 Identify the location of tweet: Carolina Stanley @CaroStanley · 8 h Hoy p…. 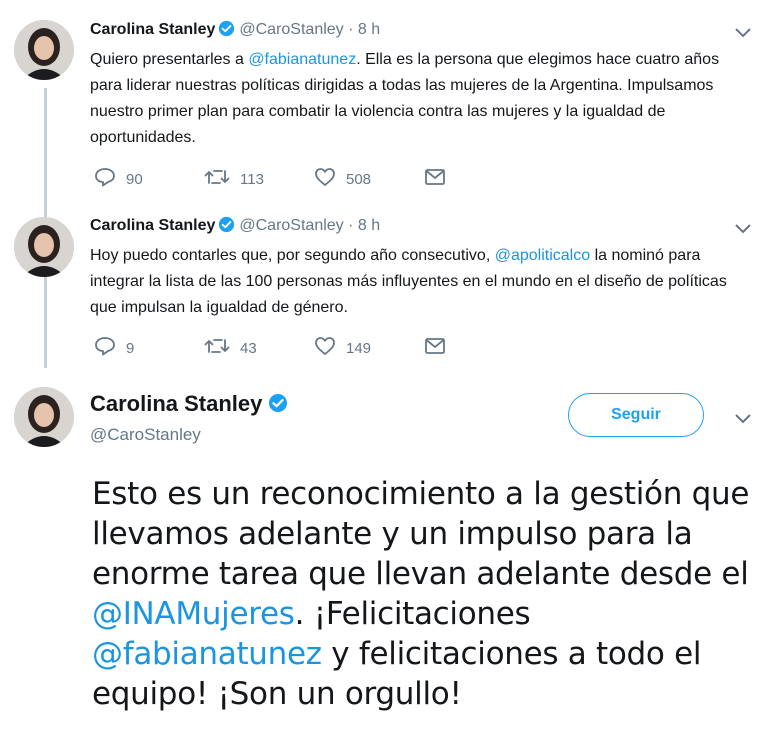
(420, 268).